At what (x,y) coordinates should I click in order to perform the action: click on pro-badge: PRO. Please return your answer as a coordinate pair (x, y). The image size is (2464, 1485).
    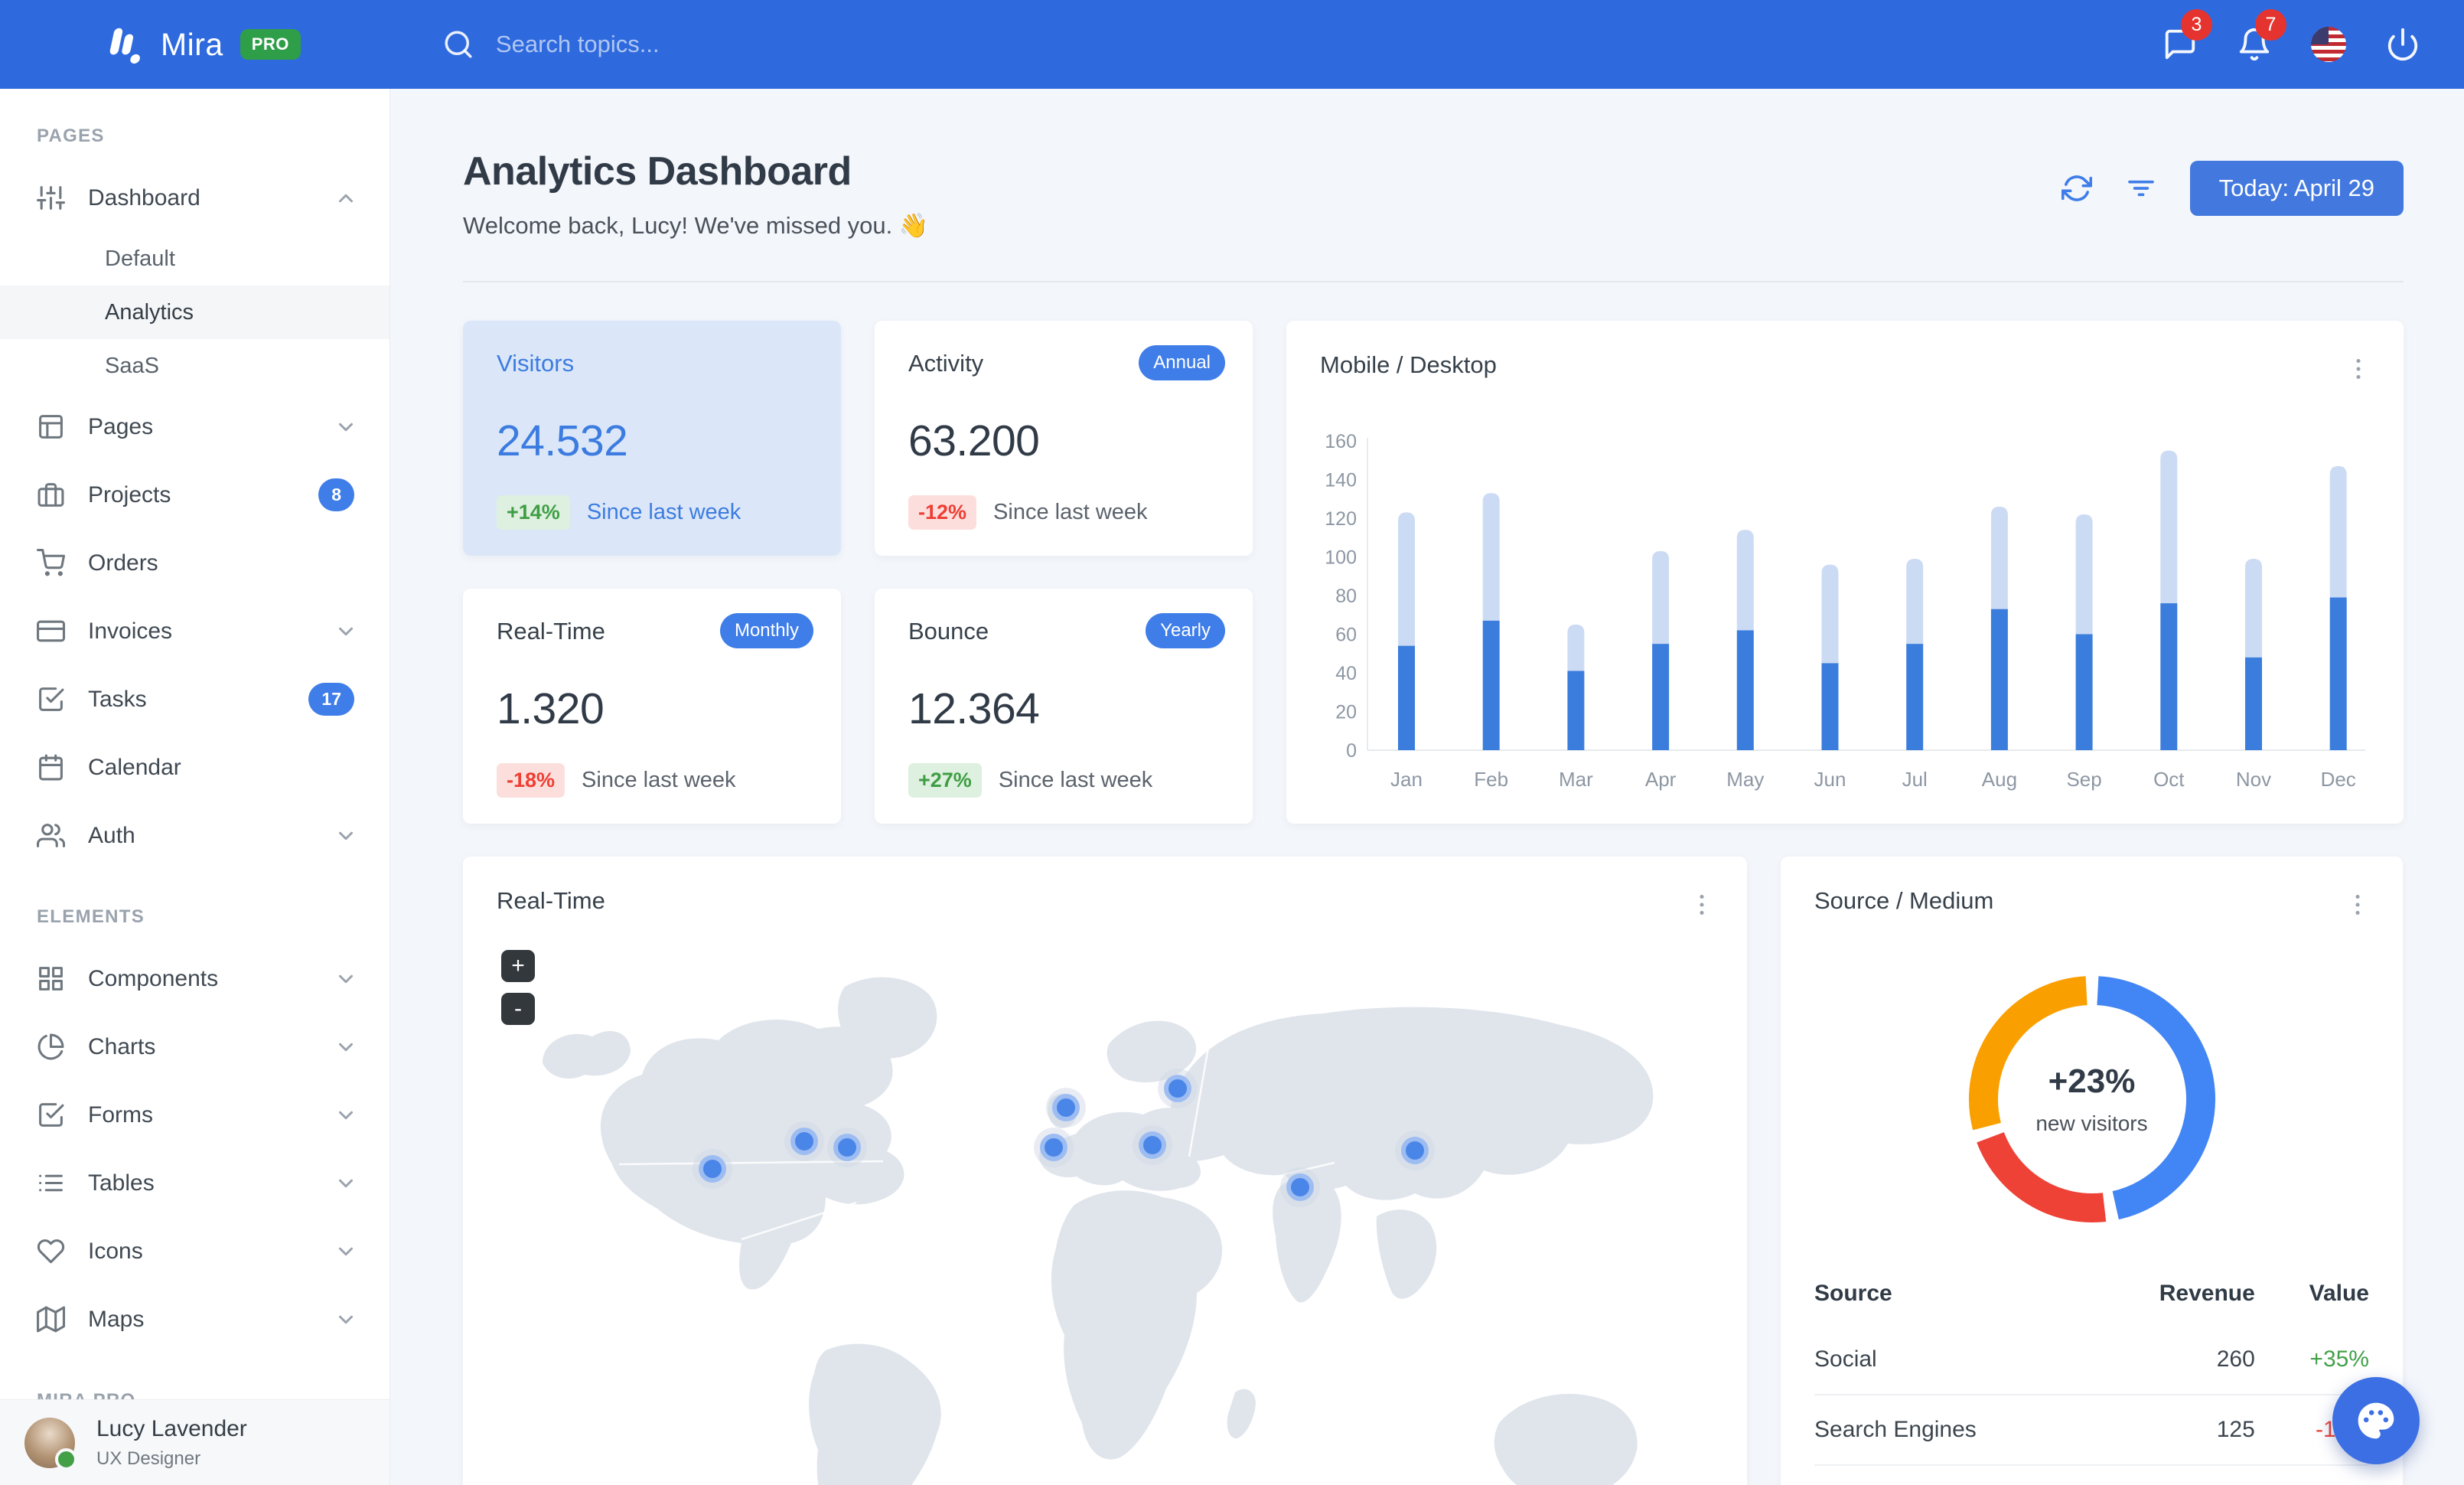
    Looking at the image, I should click on (270, 44).